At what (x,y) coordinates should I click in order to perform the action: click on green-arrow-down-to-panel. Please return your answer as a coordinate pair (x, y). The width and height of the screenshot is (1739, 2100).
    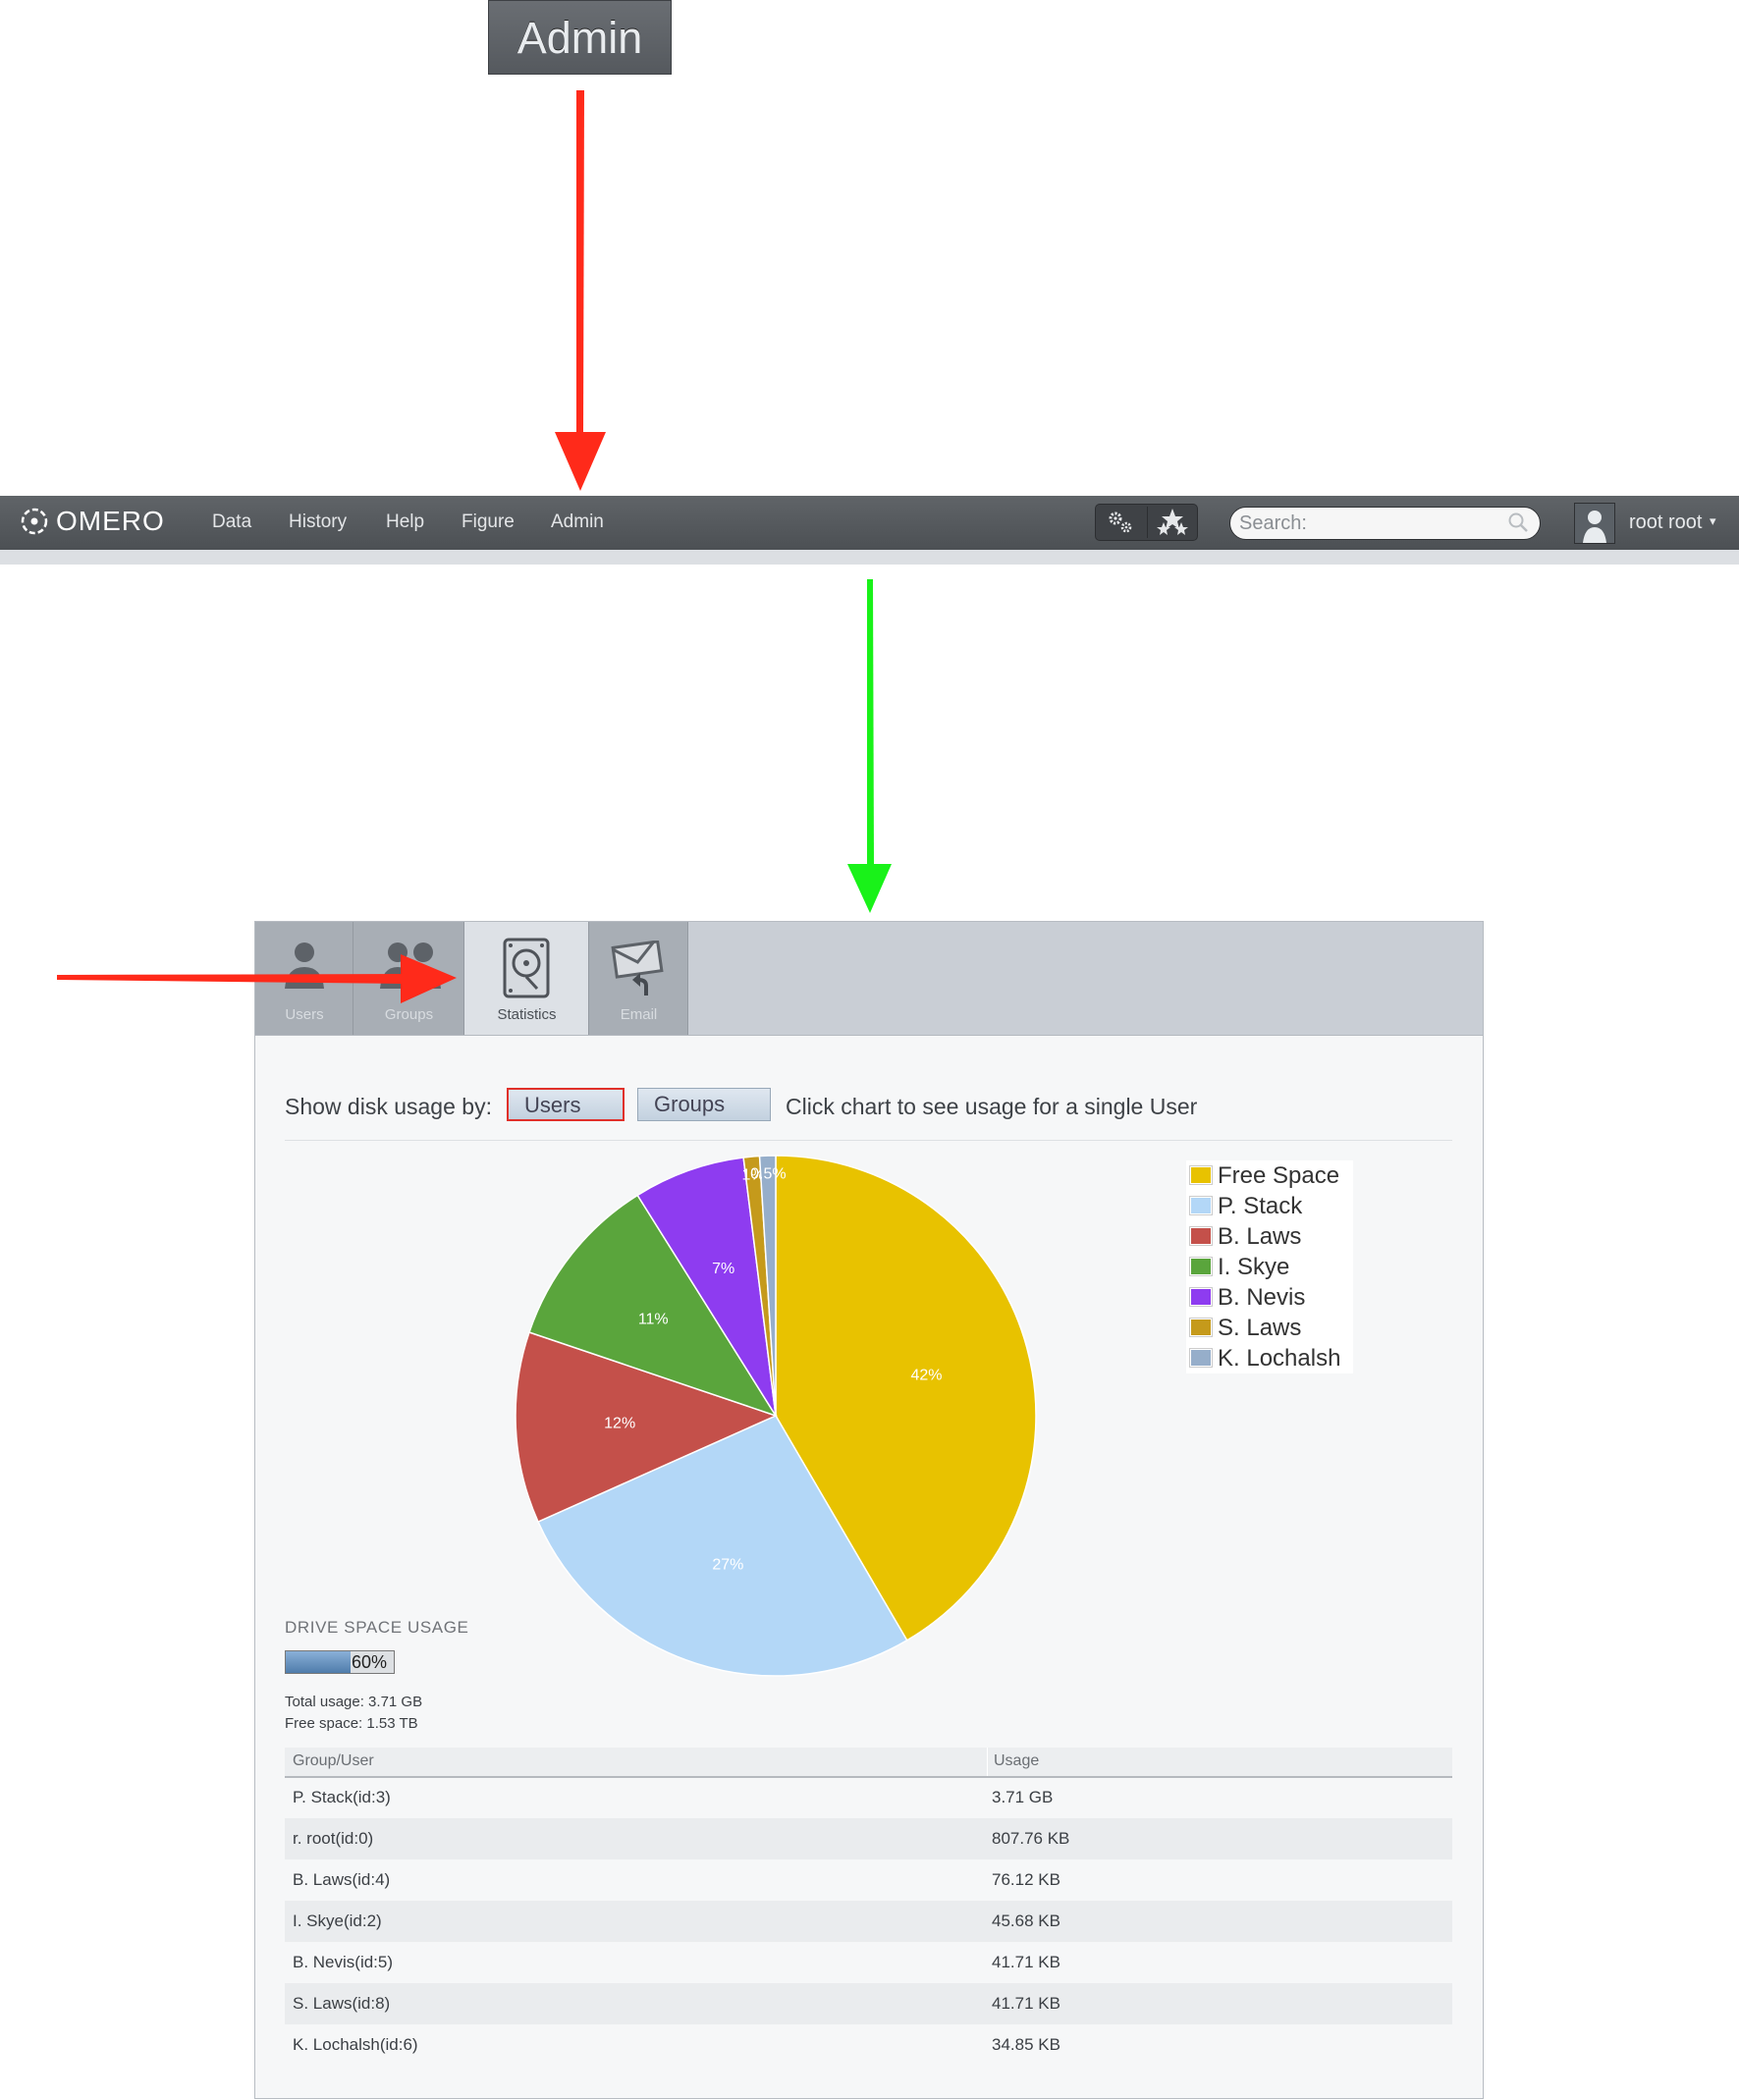
    Looking at the image, I should click on (869, 746).